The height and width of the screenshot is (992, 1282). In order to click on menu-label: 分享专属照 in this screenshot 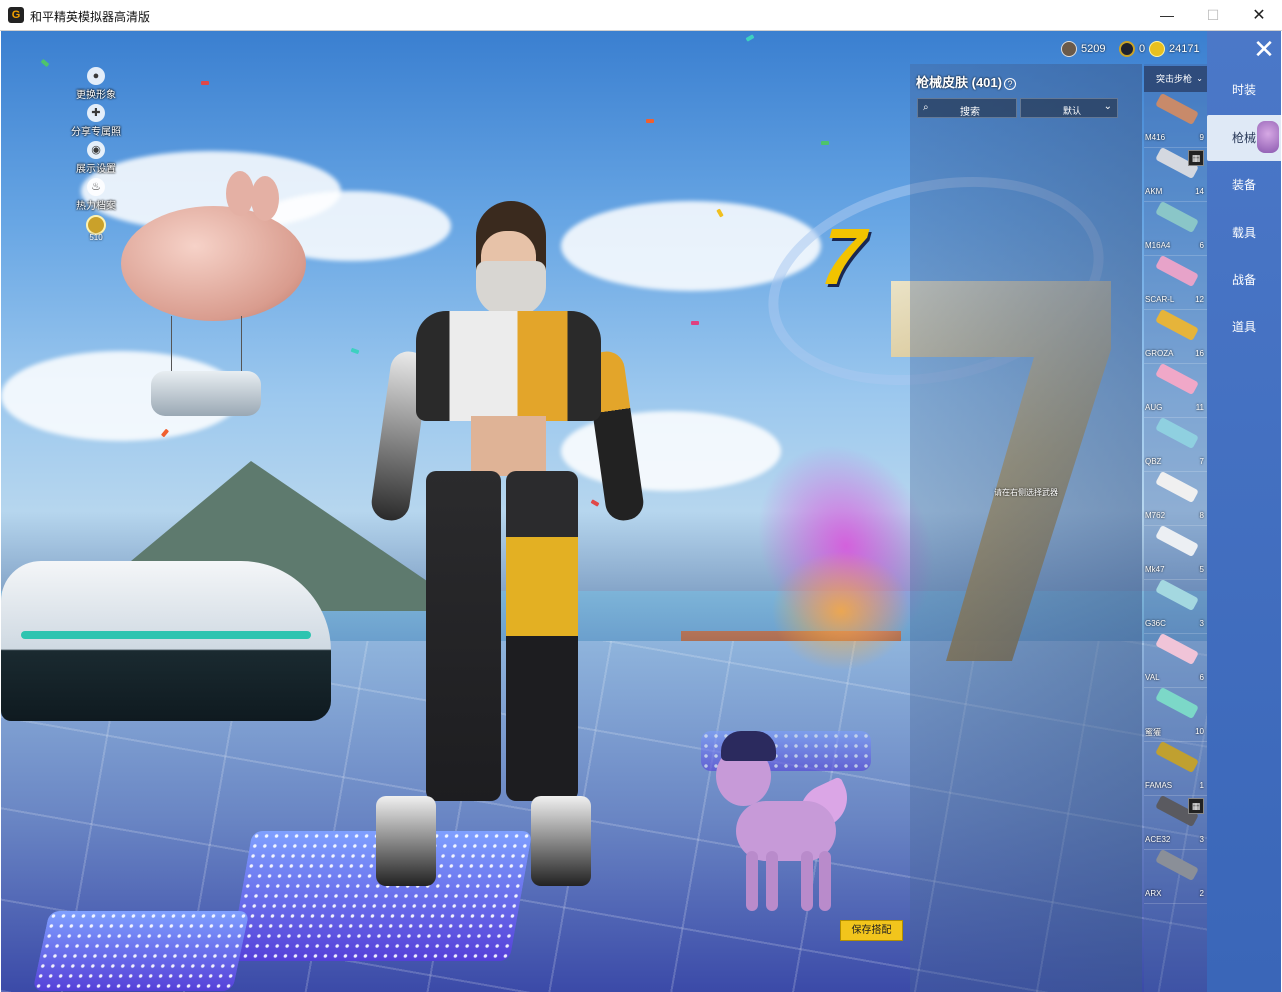, I will do `click(96, 132)`.